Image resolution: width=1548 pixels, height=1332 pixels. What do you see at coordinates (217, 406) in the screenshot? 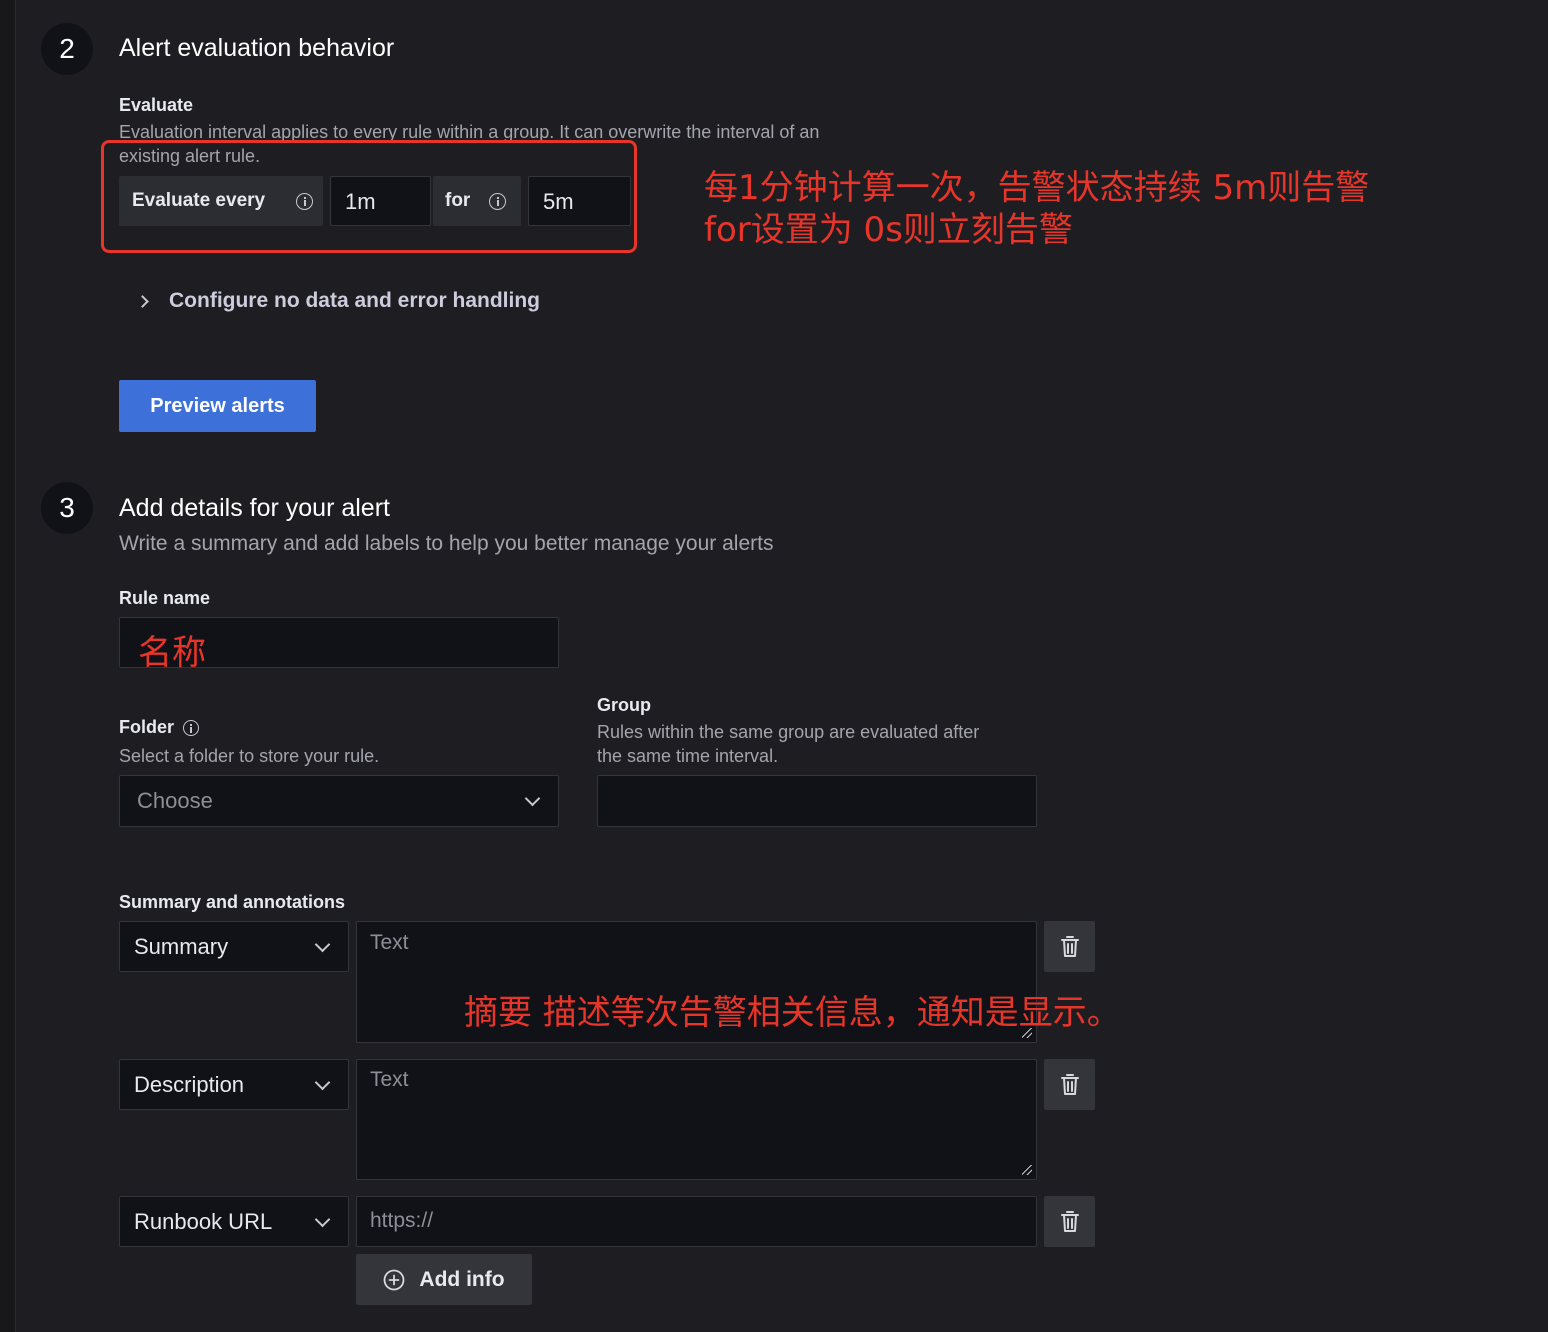
I see `preview-alerts-button: Preview alerts` at bounding box center [217, 406].